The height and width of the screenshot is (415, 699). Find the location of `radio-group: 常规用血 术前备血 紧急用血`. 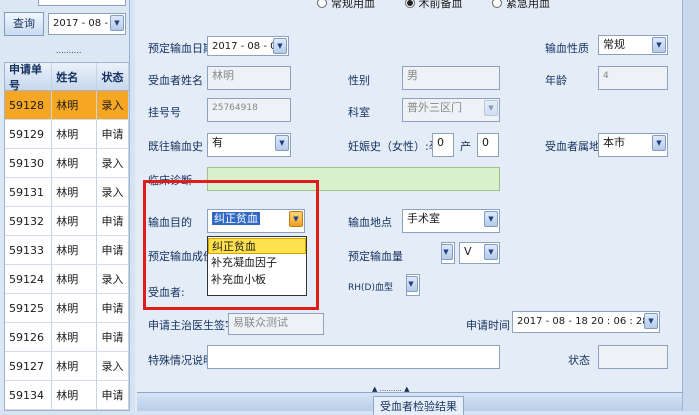

radio-group: 常规用血 术前备血 紧急用血 is located at coordinates (433, 5).